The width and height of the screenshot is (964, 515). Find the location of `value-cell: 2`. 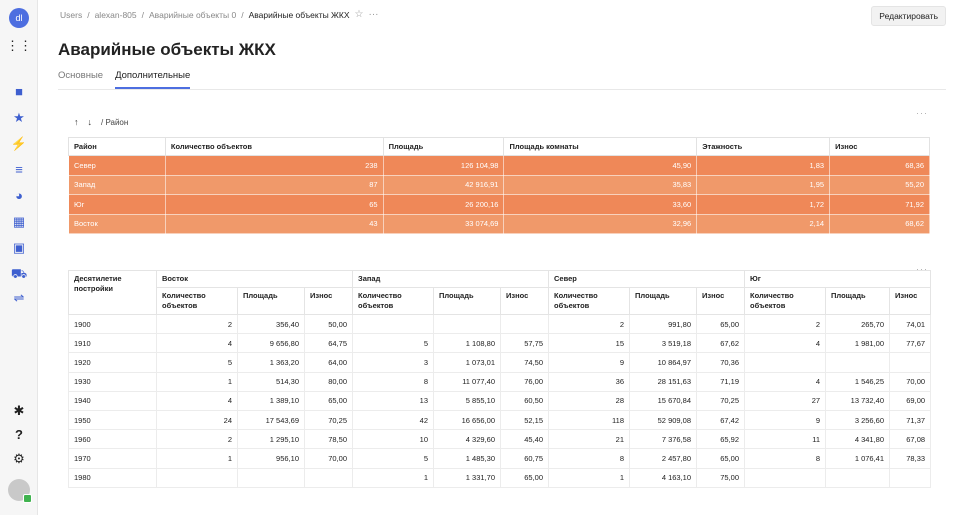

value-cell: 2 is located at coordinates (197, 439).